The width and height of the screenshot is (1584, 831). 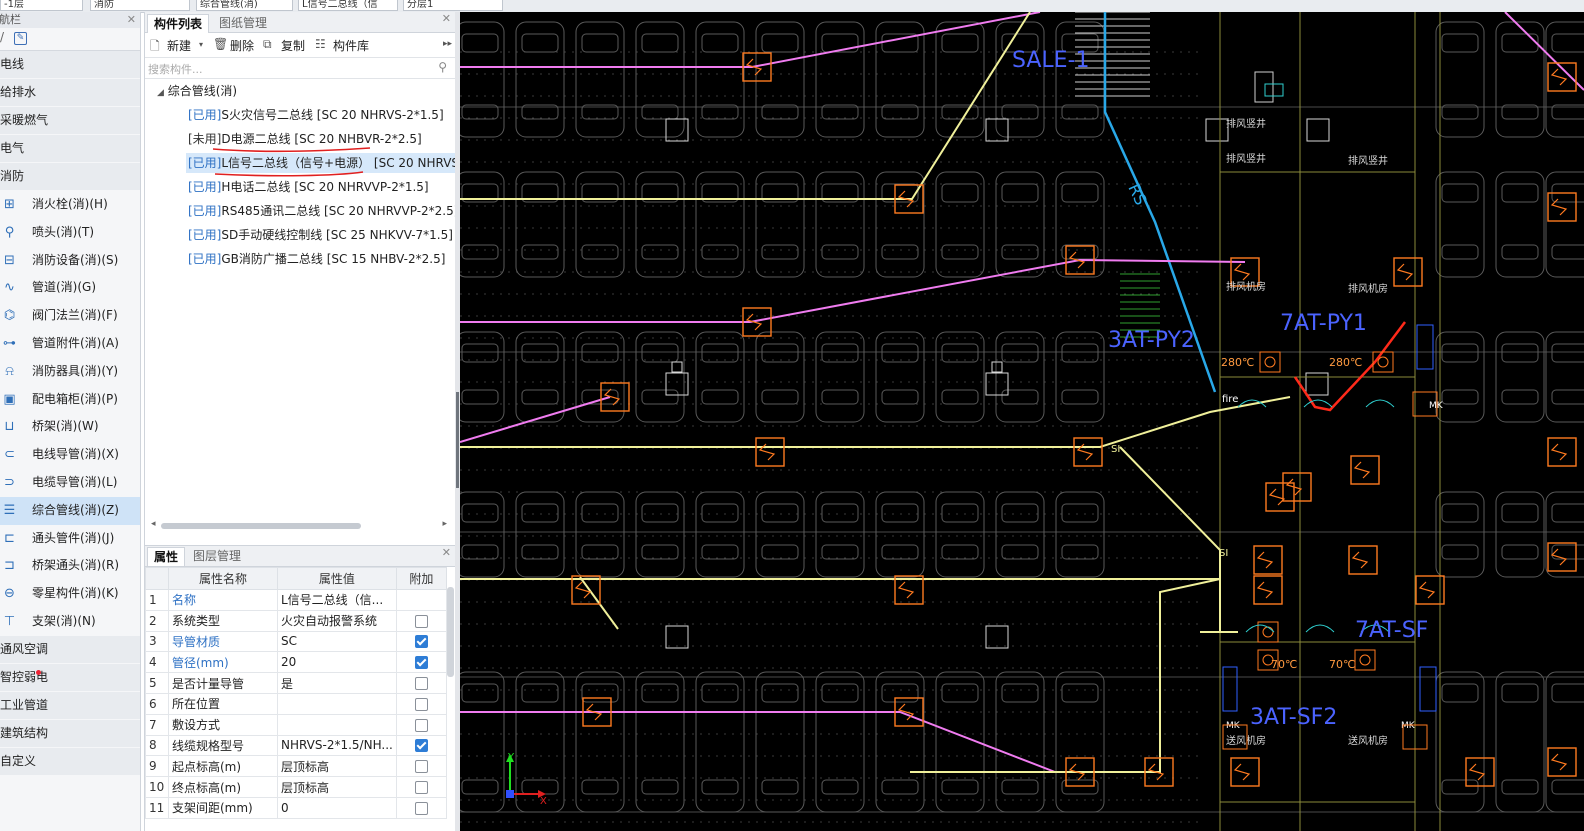 I want to click on nav-category: 通风空调, so click(x=70, y=649).